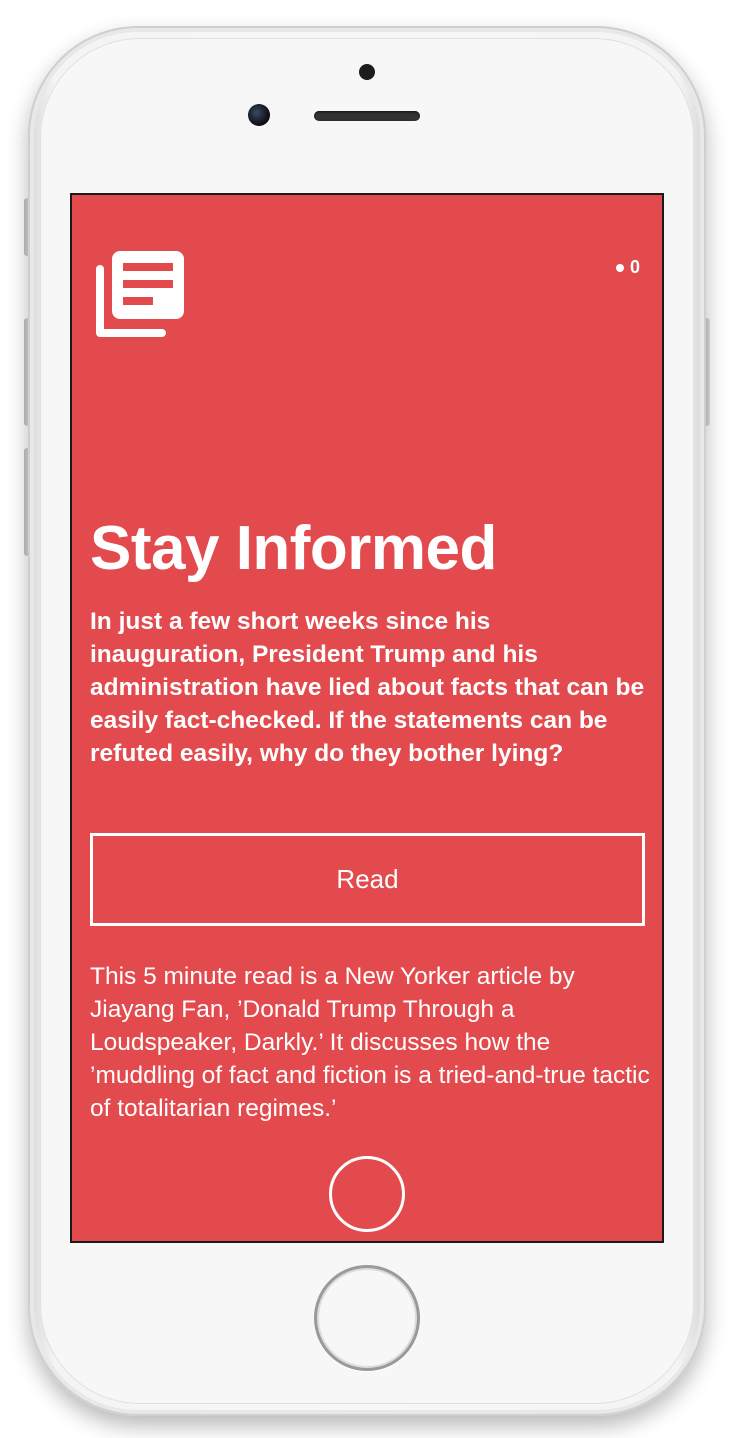 The width and height of the screenshot is (735, 1438). I want to click on page-count: 0, so click(634, 267).